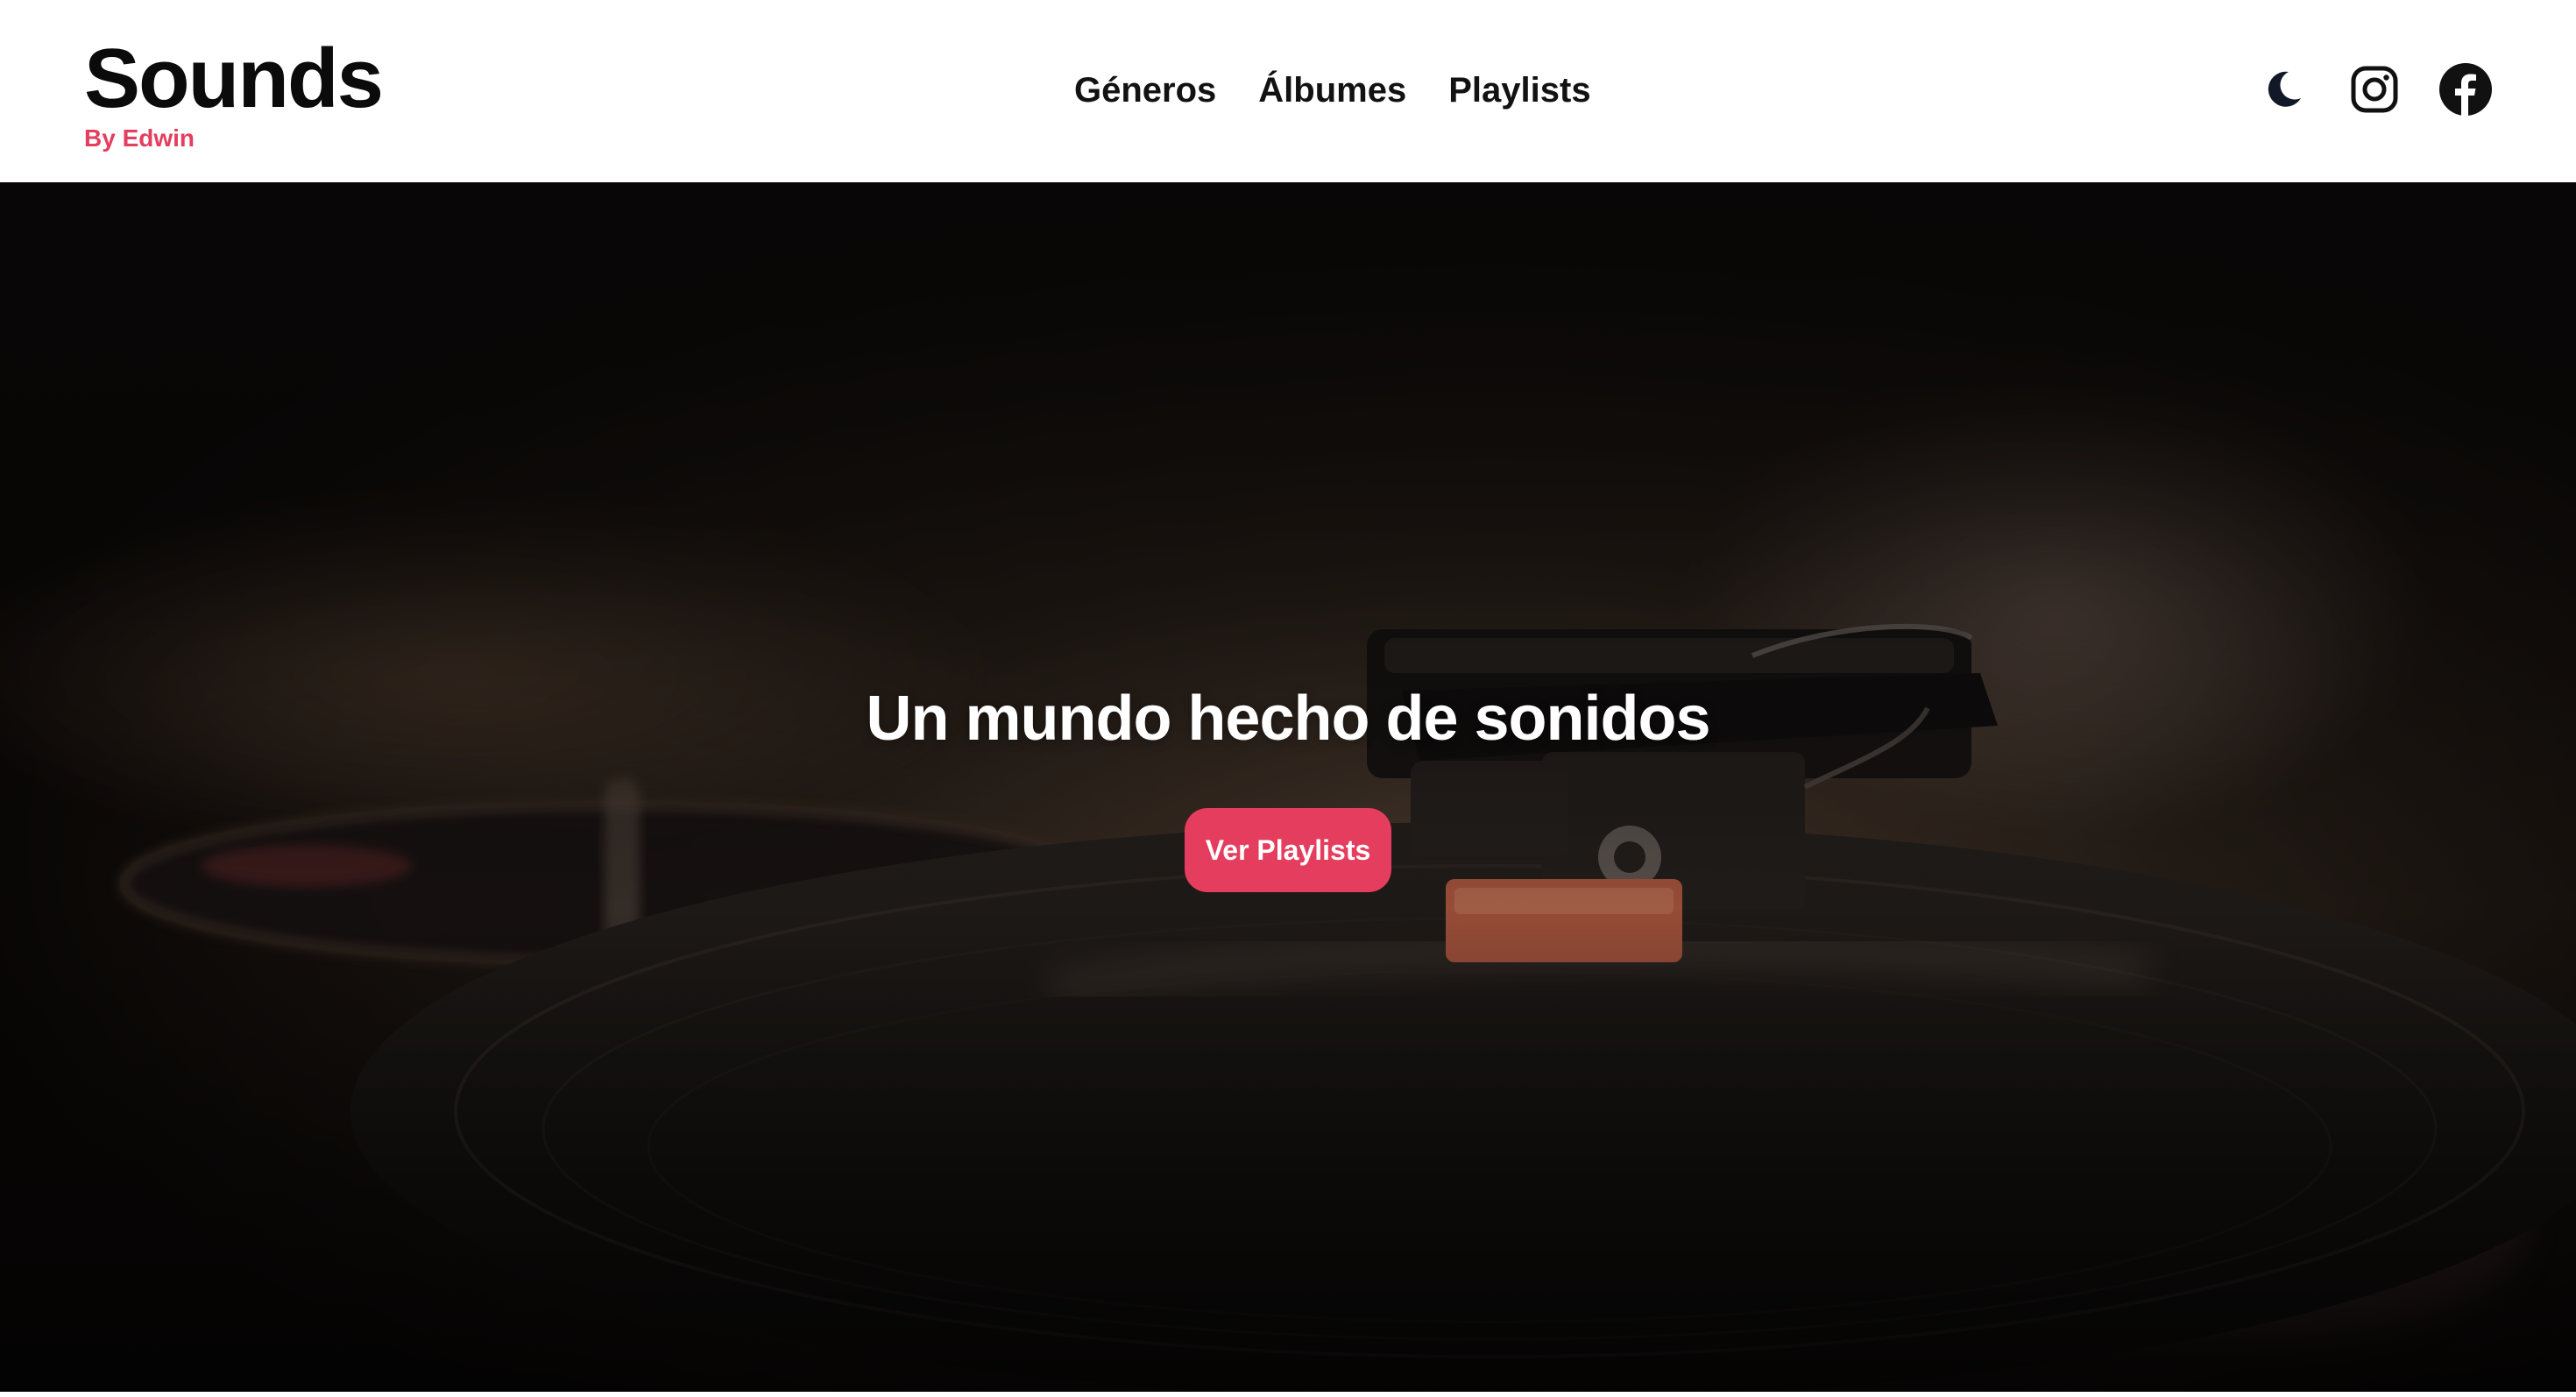 The width and height of the screenshot is (2576, 1397). I want to click on hero-title: Un mundo hecho de sonidos, so click(1288, 719).